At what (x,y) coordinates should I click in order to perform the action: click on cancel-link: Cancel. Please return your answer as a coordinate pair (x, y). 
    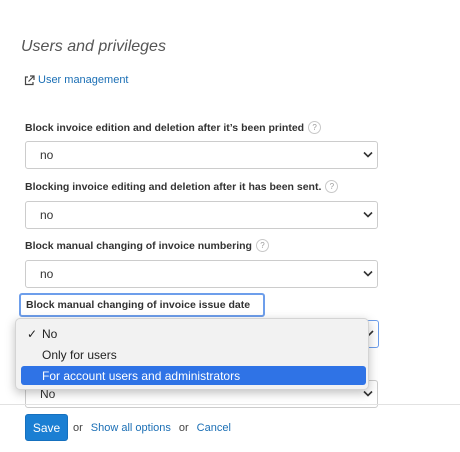
    Looking at the image, I should click on (214, 428).